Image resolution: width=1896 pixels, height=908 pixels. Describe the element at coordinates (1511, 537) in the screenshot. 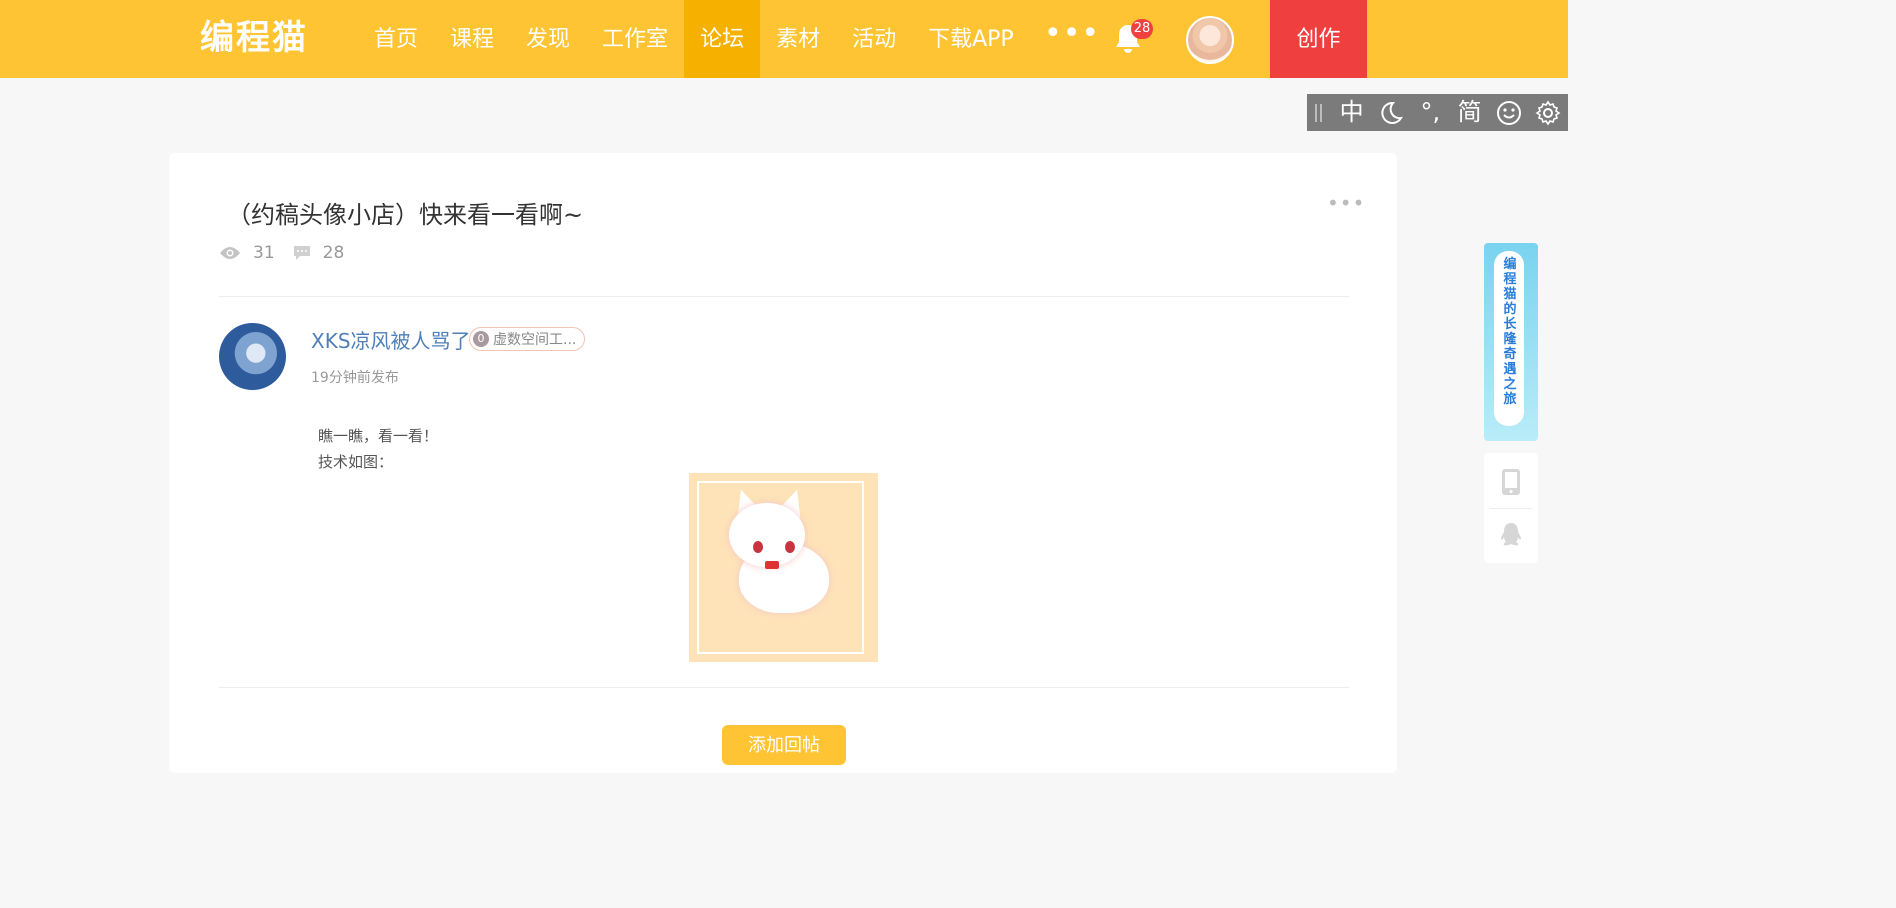

I see `qq-icon` at that location.